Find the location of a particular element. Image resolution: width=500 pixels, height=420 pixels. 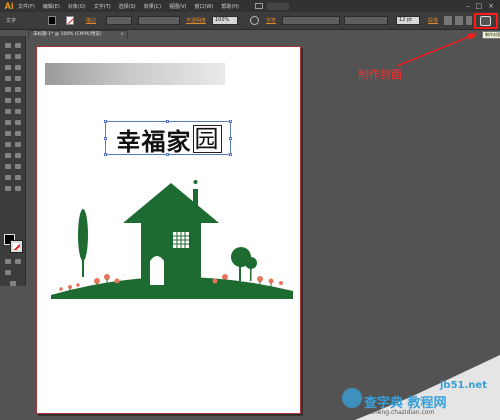

watermark-site: jb51.net is located at coordinates (463, 385).